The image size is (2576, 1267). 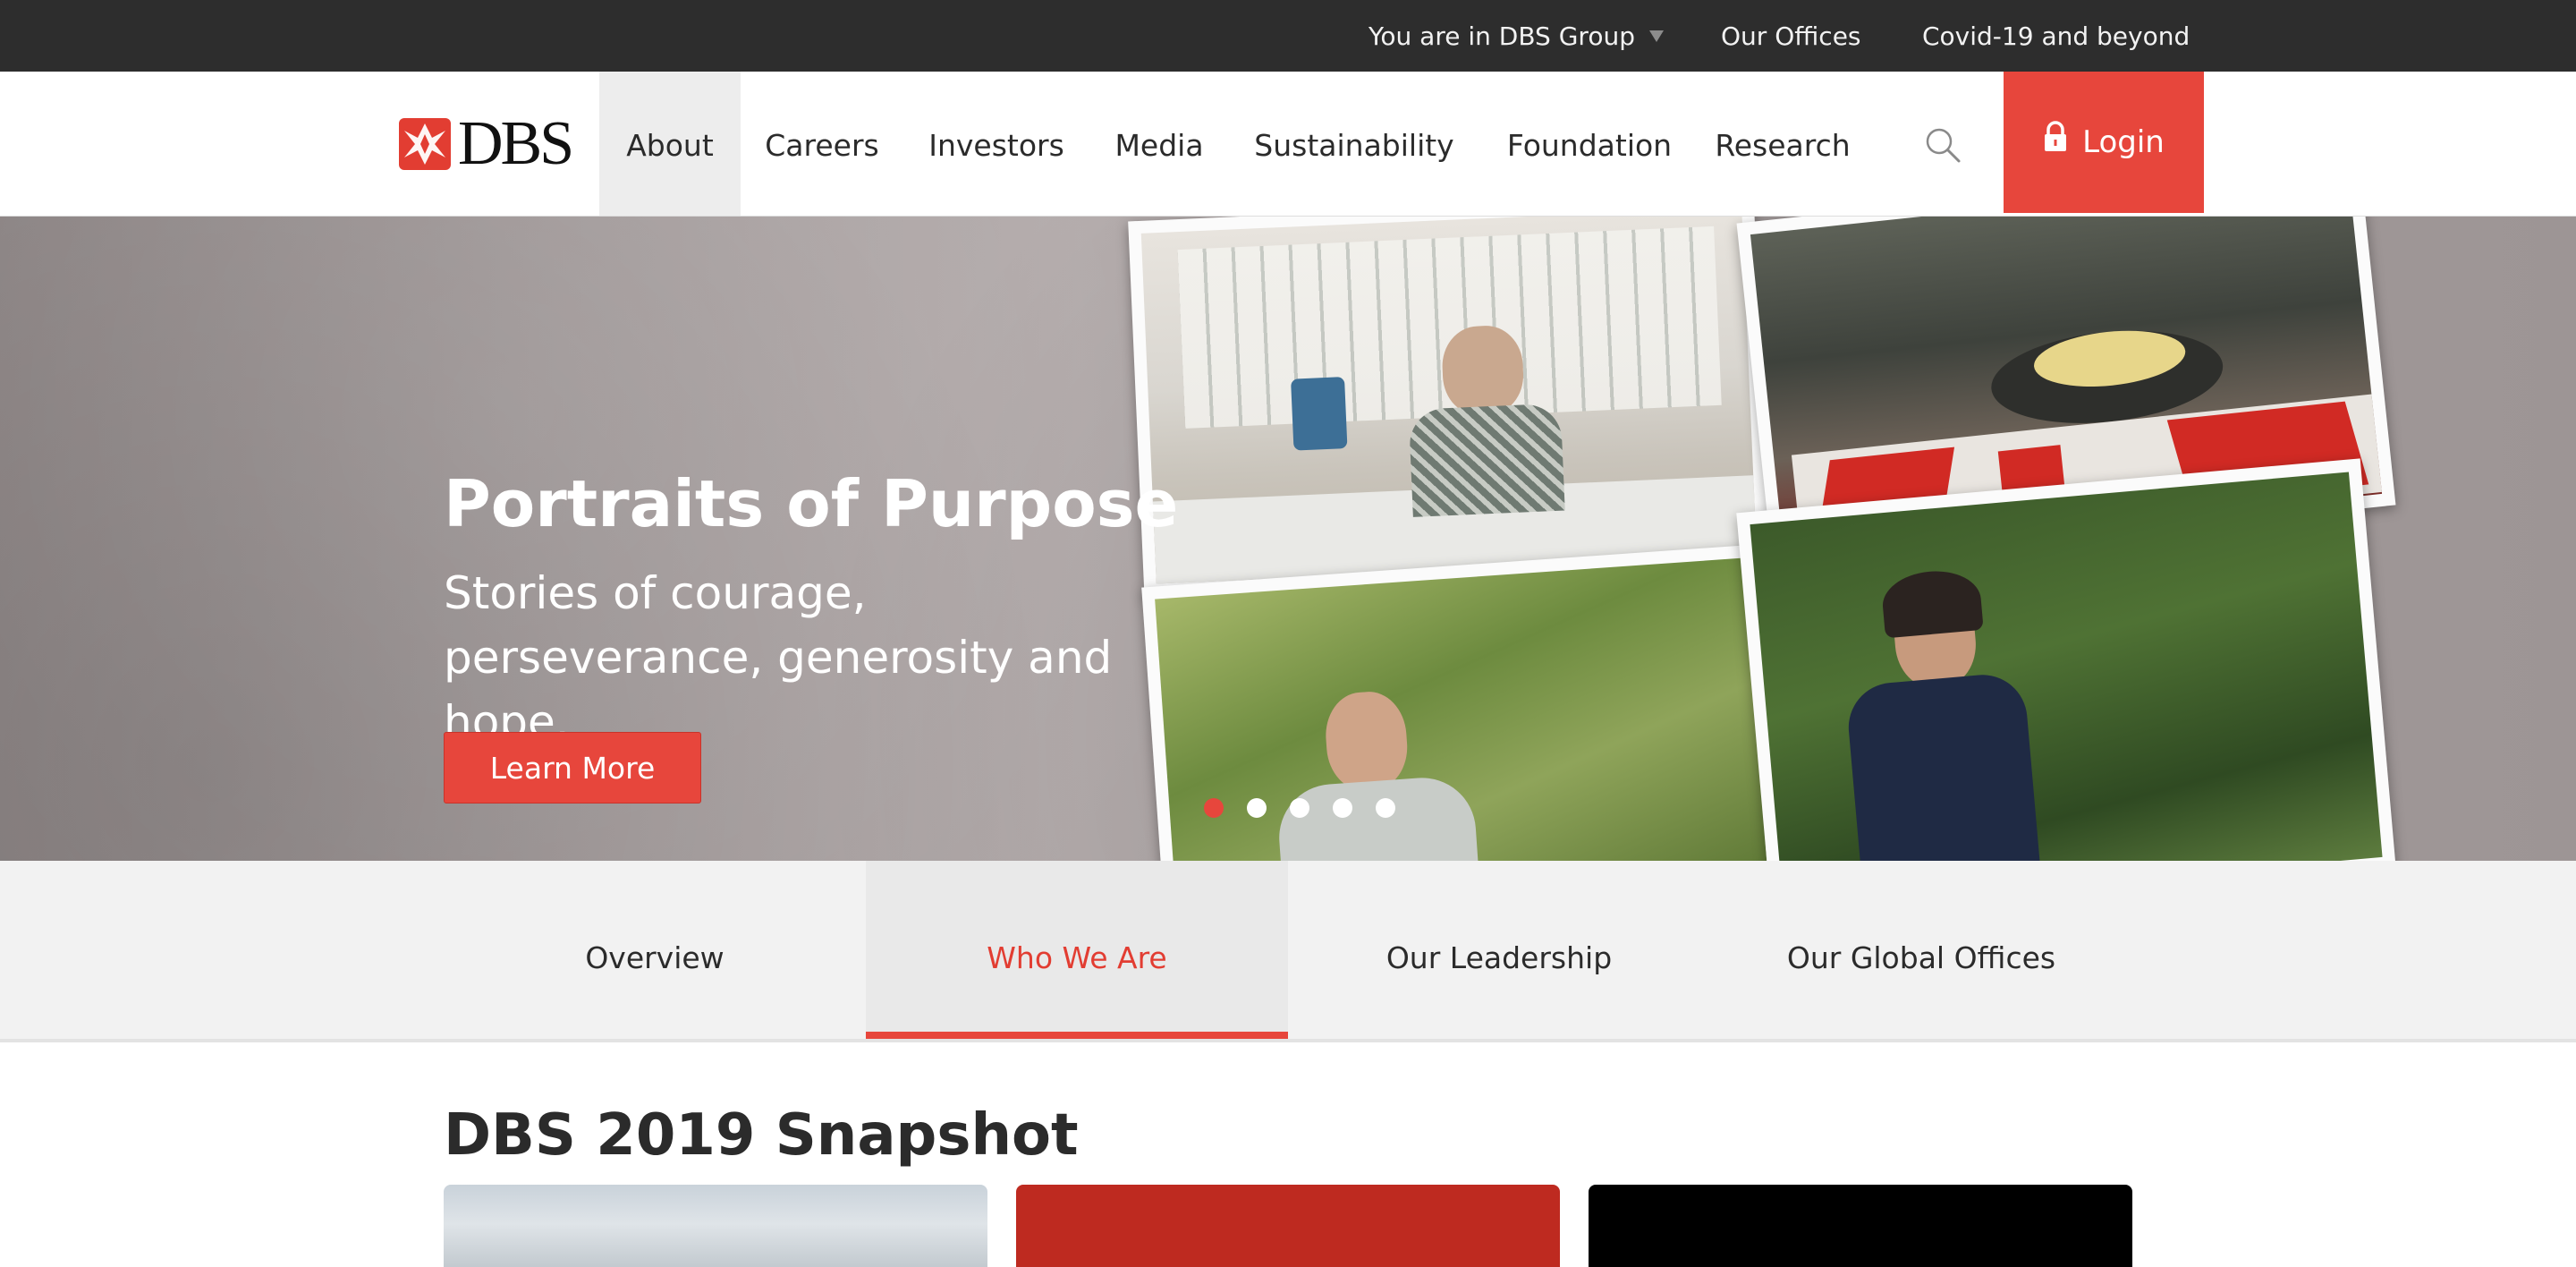 I want to click on group-selector-label: You are in DBS Group, so click(x=1501, y=36).